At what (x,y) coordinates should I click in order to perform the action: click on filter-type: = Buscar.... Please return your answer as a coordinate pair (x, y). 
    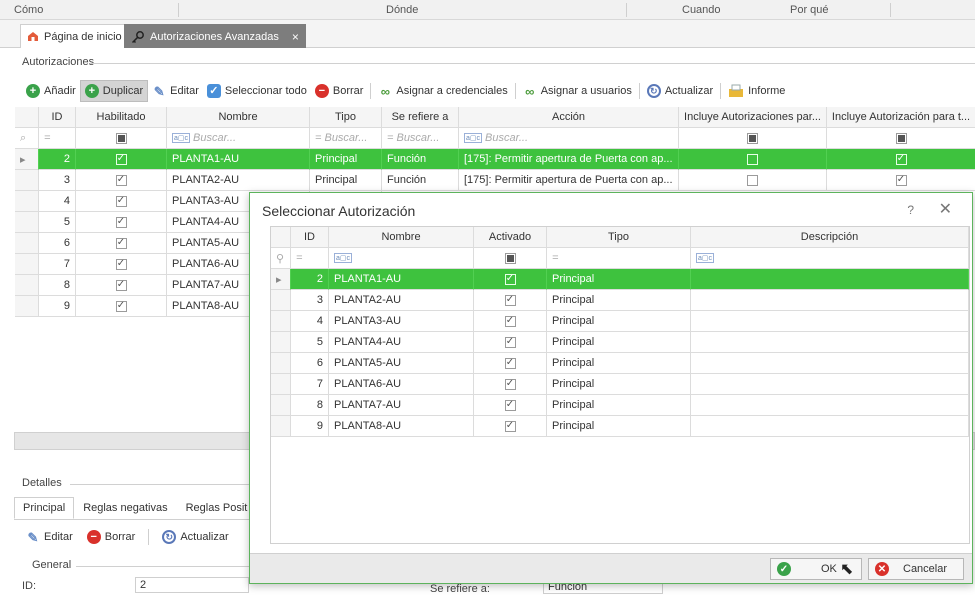
    Looking at the image, I should click on (346, 138).